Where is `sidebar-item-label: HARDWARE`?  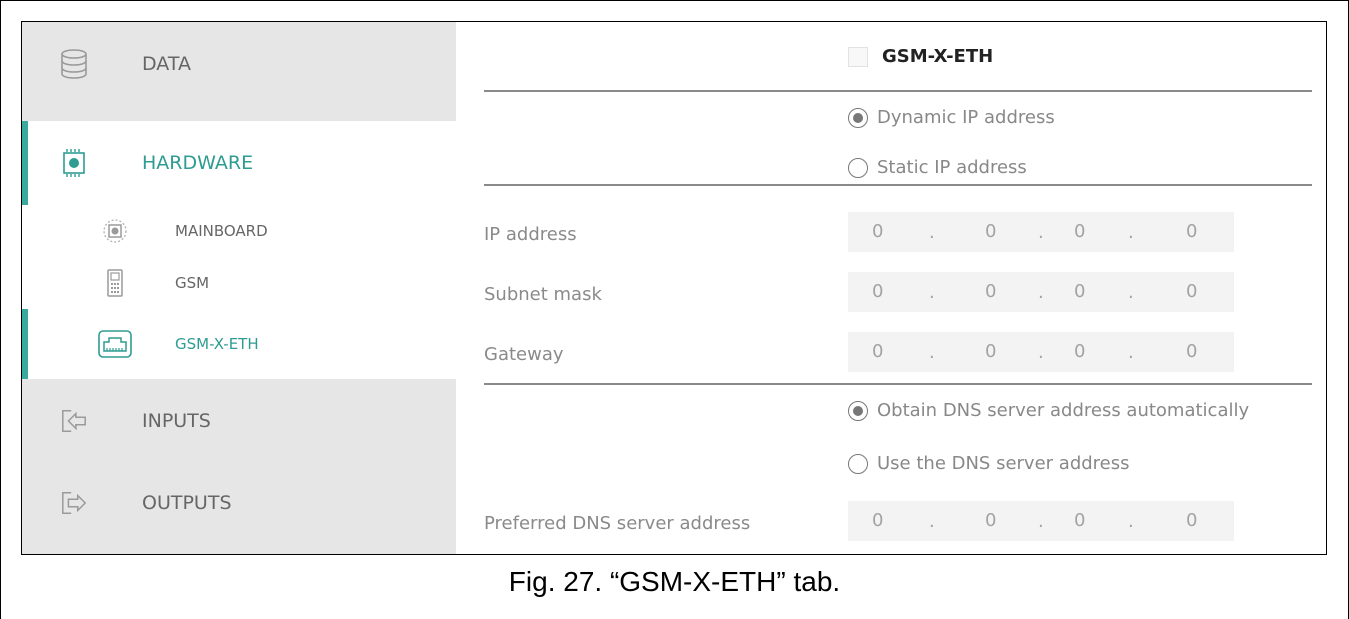
sidebar-item-label: HARDWARE is located at coordinates (198, 163).